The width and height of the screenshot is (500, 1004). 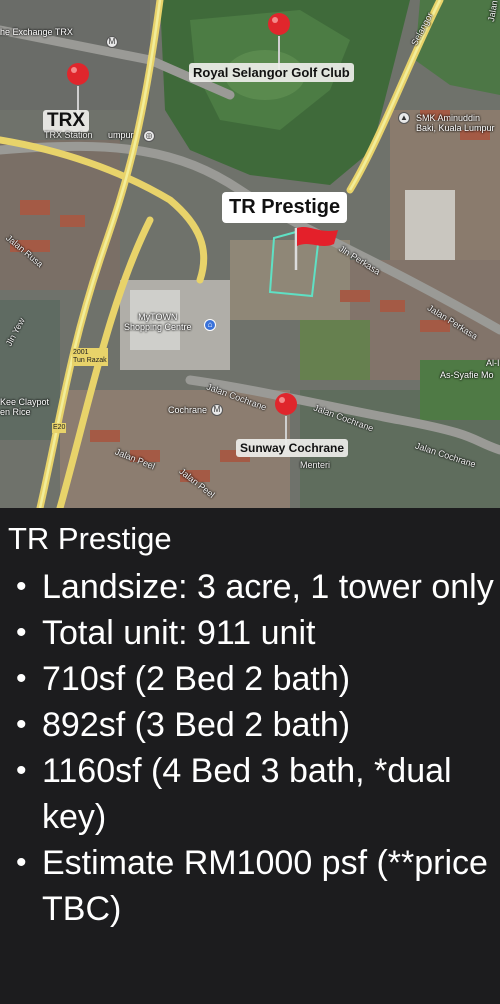 I want to click on cochrane-station-label: Cochrane, so click(x=188, y=410).